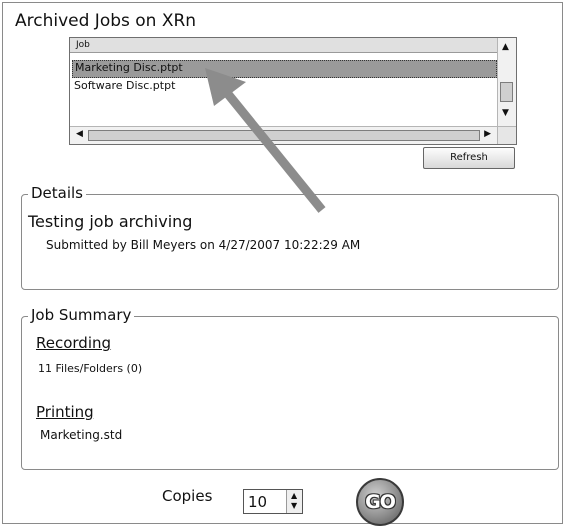  What do you see at coordinates (79, 134) in the screenshot?
I see `scroll-left-icon: ◀` at bounding box center [79, 134].